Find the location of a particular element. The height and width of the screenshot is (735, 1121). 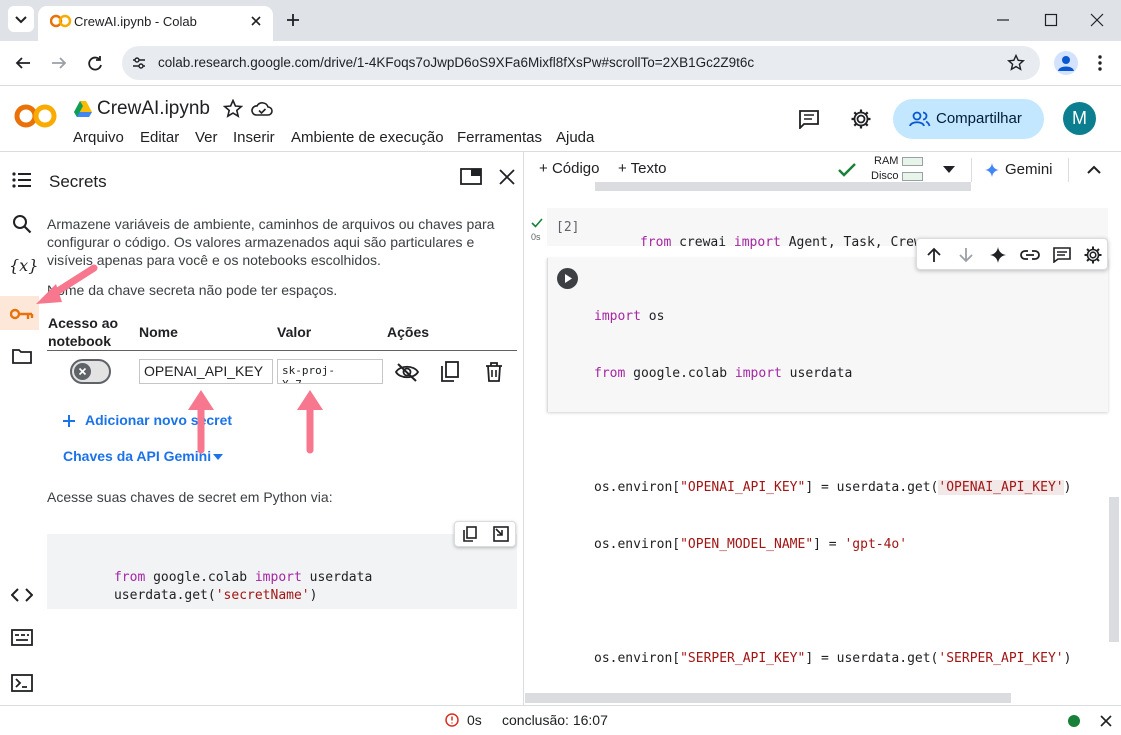

star-icon is located at coordinates (233, 109).